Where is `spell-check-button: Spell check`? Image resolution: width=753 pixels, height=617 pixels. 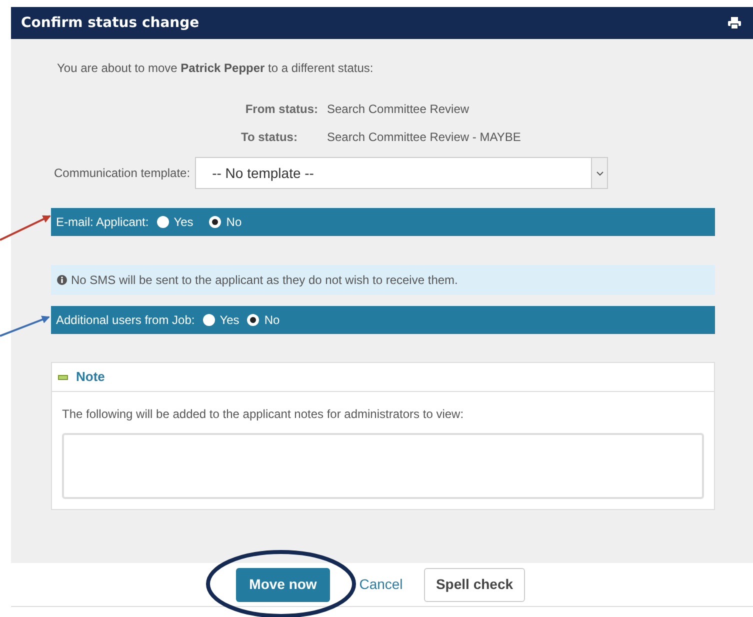 spell-check-button: Spell check is located at coordinates (474, 585).